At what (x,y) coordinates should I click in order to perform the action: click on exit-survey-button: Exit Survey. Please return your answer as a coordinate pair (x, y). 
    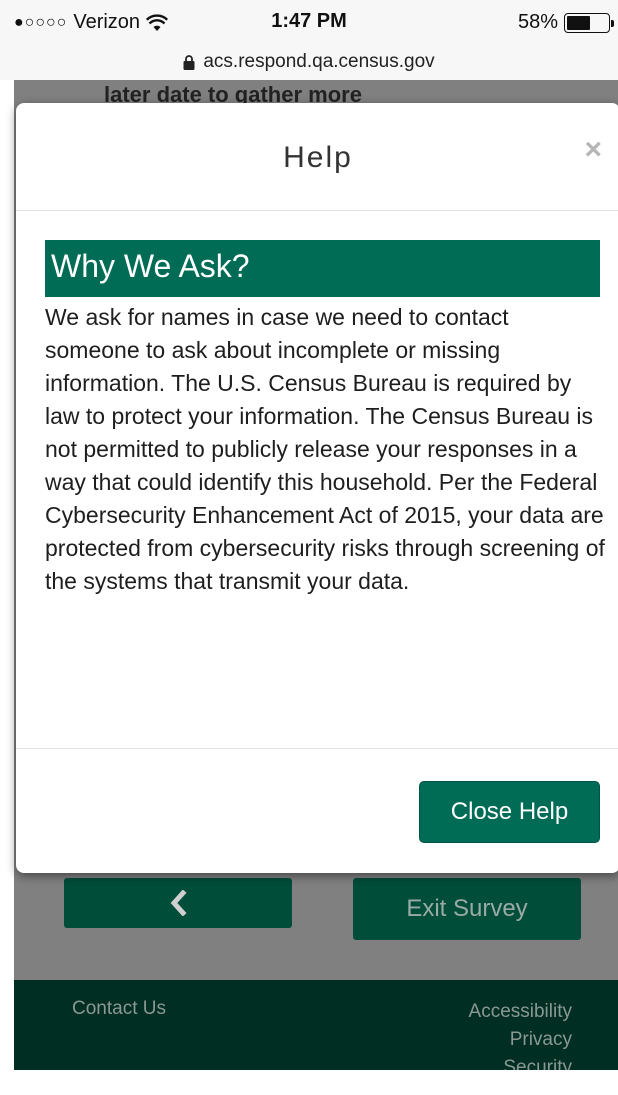
    Looking at the image, I should click on (467, 909).